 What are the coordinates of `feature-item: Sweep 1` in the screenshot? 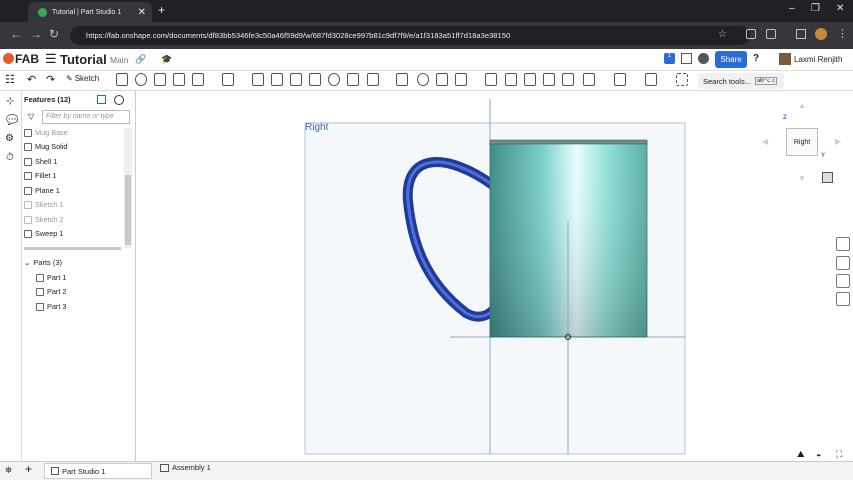 It's located at (43, 233).